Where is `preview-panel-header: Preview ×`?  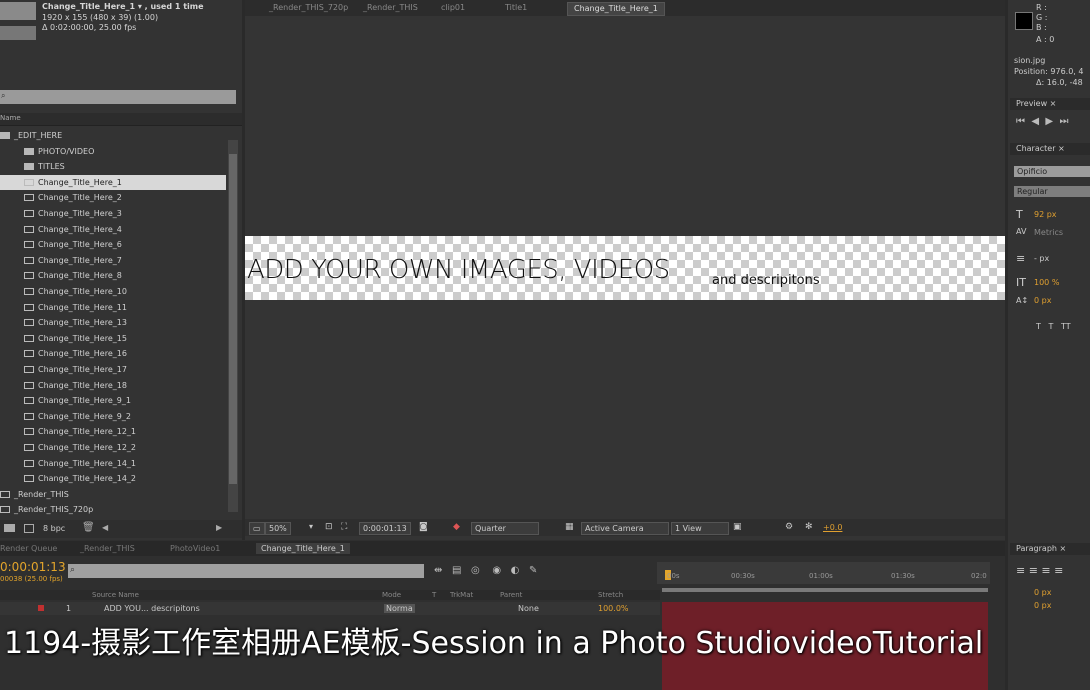 preview-panel-header: Preview × is located at coordinates (1050, 104).